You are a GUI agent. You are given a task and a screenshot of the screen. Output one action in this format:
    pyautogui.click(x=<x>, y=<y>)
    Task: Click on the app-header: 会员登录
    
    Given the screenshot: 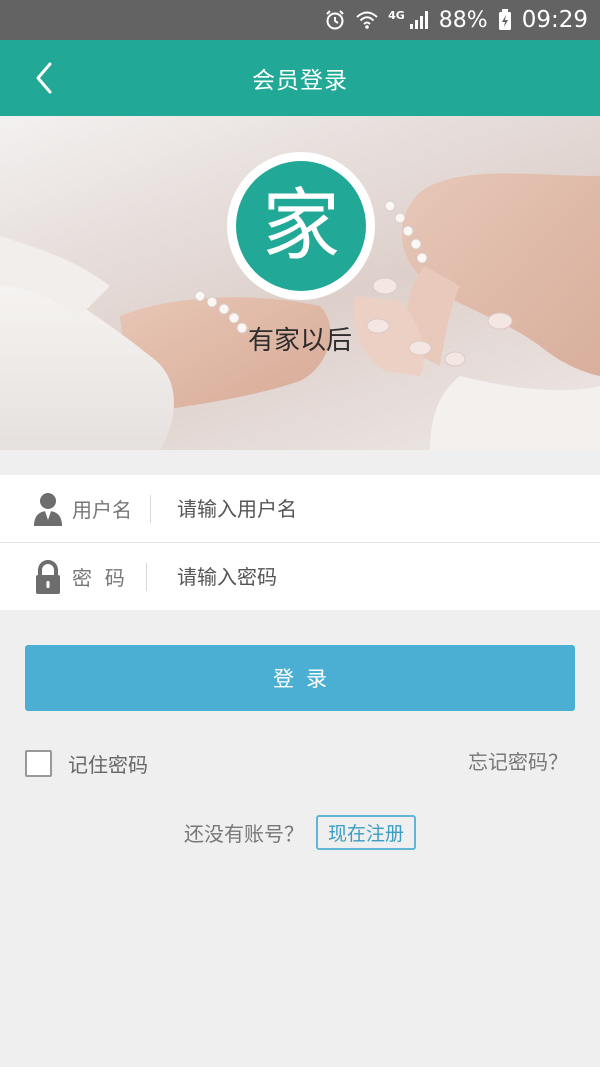 What is the action you would take?
    pyautogui.click(x=300, y=78)
    